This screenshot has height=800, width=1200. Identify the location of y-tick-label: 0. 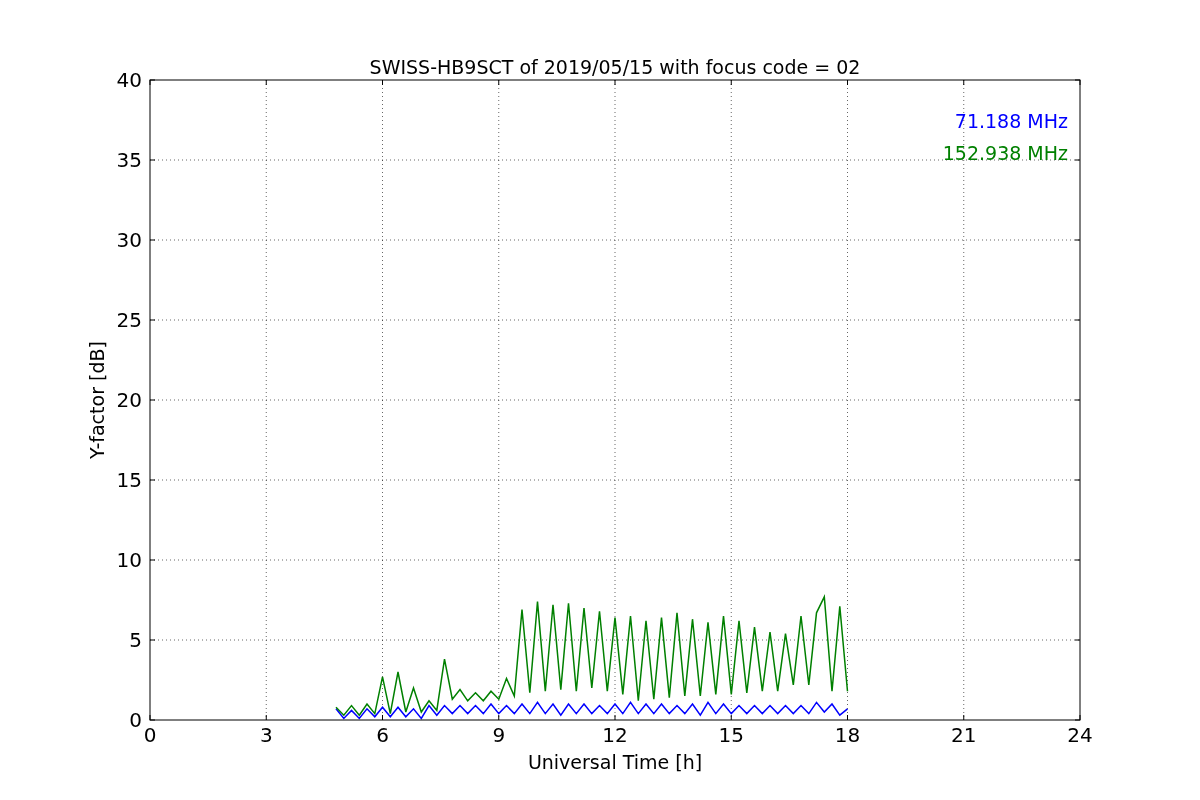
(135, 720).